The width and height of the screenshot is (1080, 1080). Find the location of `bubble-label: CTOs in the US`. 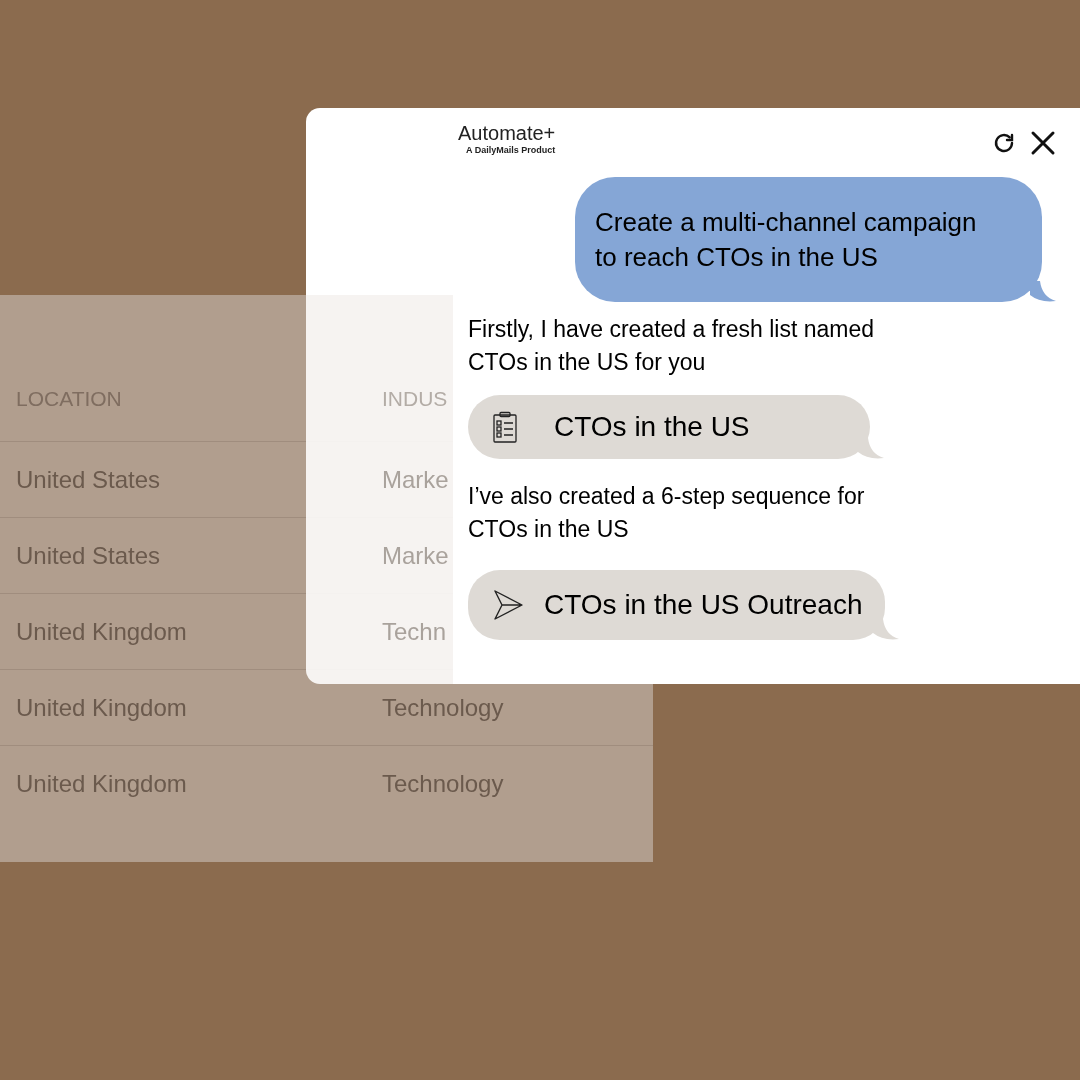

bubble-label: CTOs in the US is located at coordinates (652, 427).